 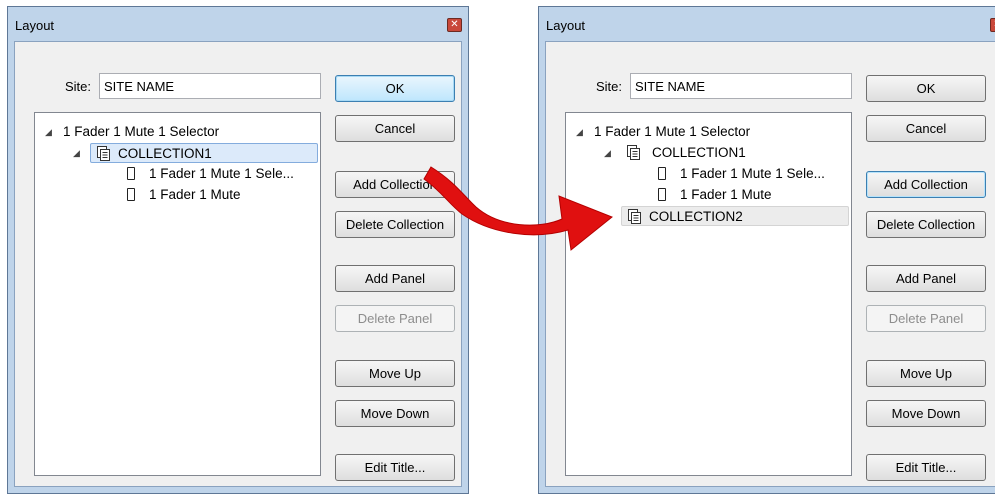 I want to click on tree-item-label: COLLECTION2, so click(x=696, y=216).